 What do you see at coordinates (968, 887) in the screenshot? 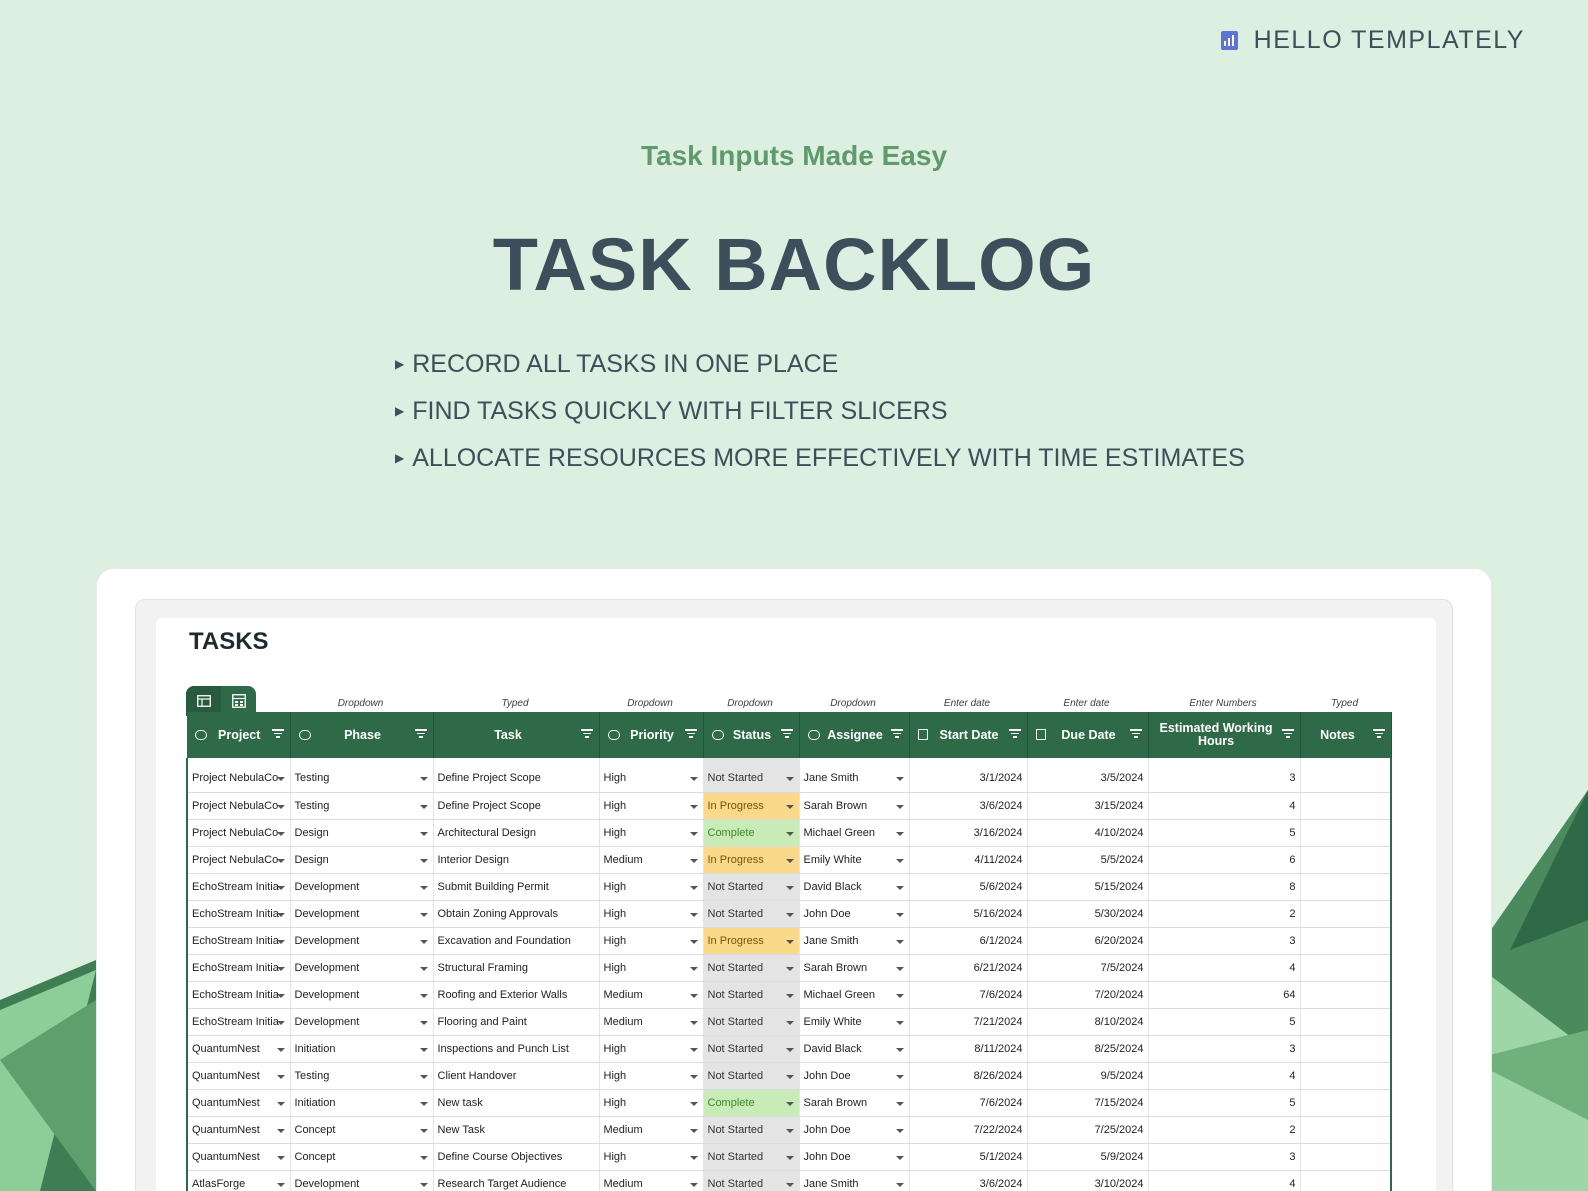
I see `cell-start-date: 5/6/2024` at bounding box center [968, 887].